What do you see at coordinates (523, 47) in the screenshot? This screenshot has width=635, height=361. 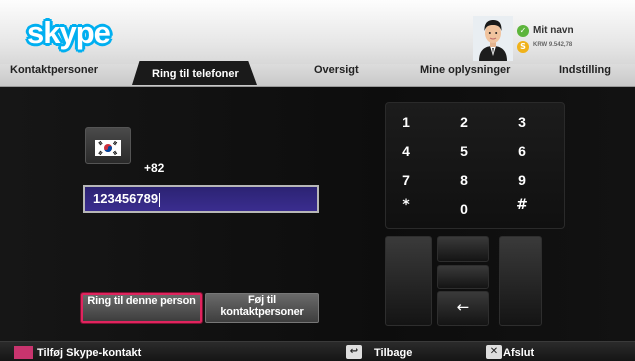 I see `skype-credit-icon: S` at bounding box center [523, 47].